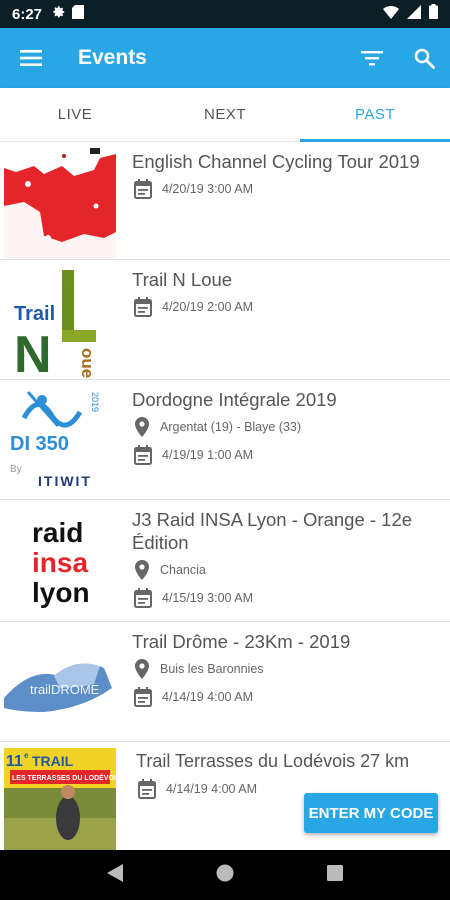  Describe the element at coordinates (65, 481) in the screenshot. I see `logo-itiwit-text: ITIWIT` at that location.